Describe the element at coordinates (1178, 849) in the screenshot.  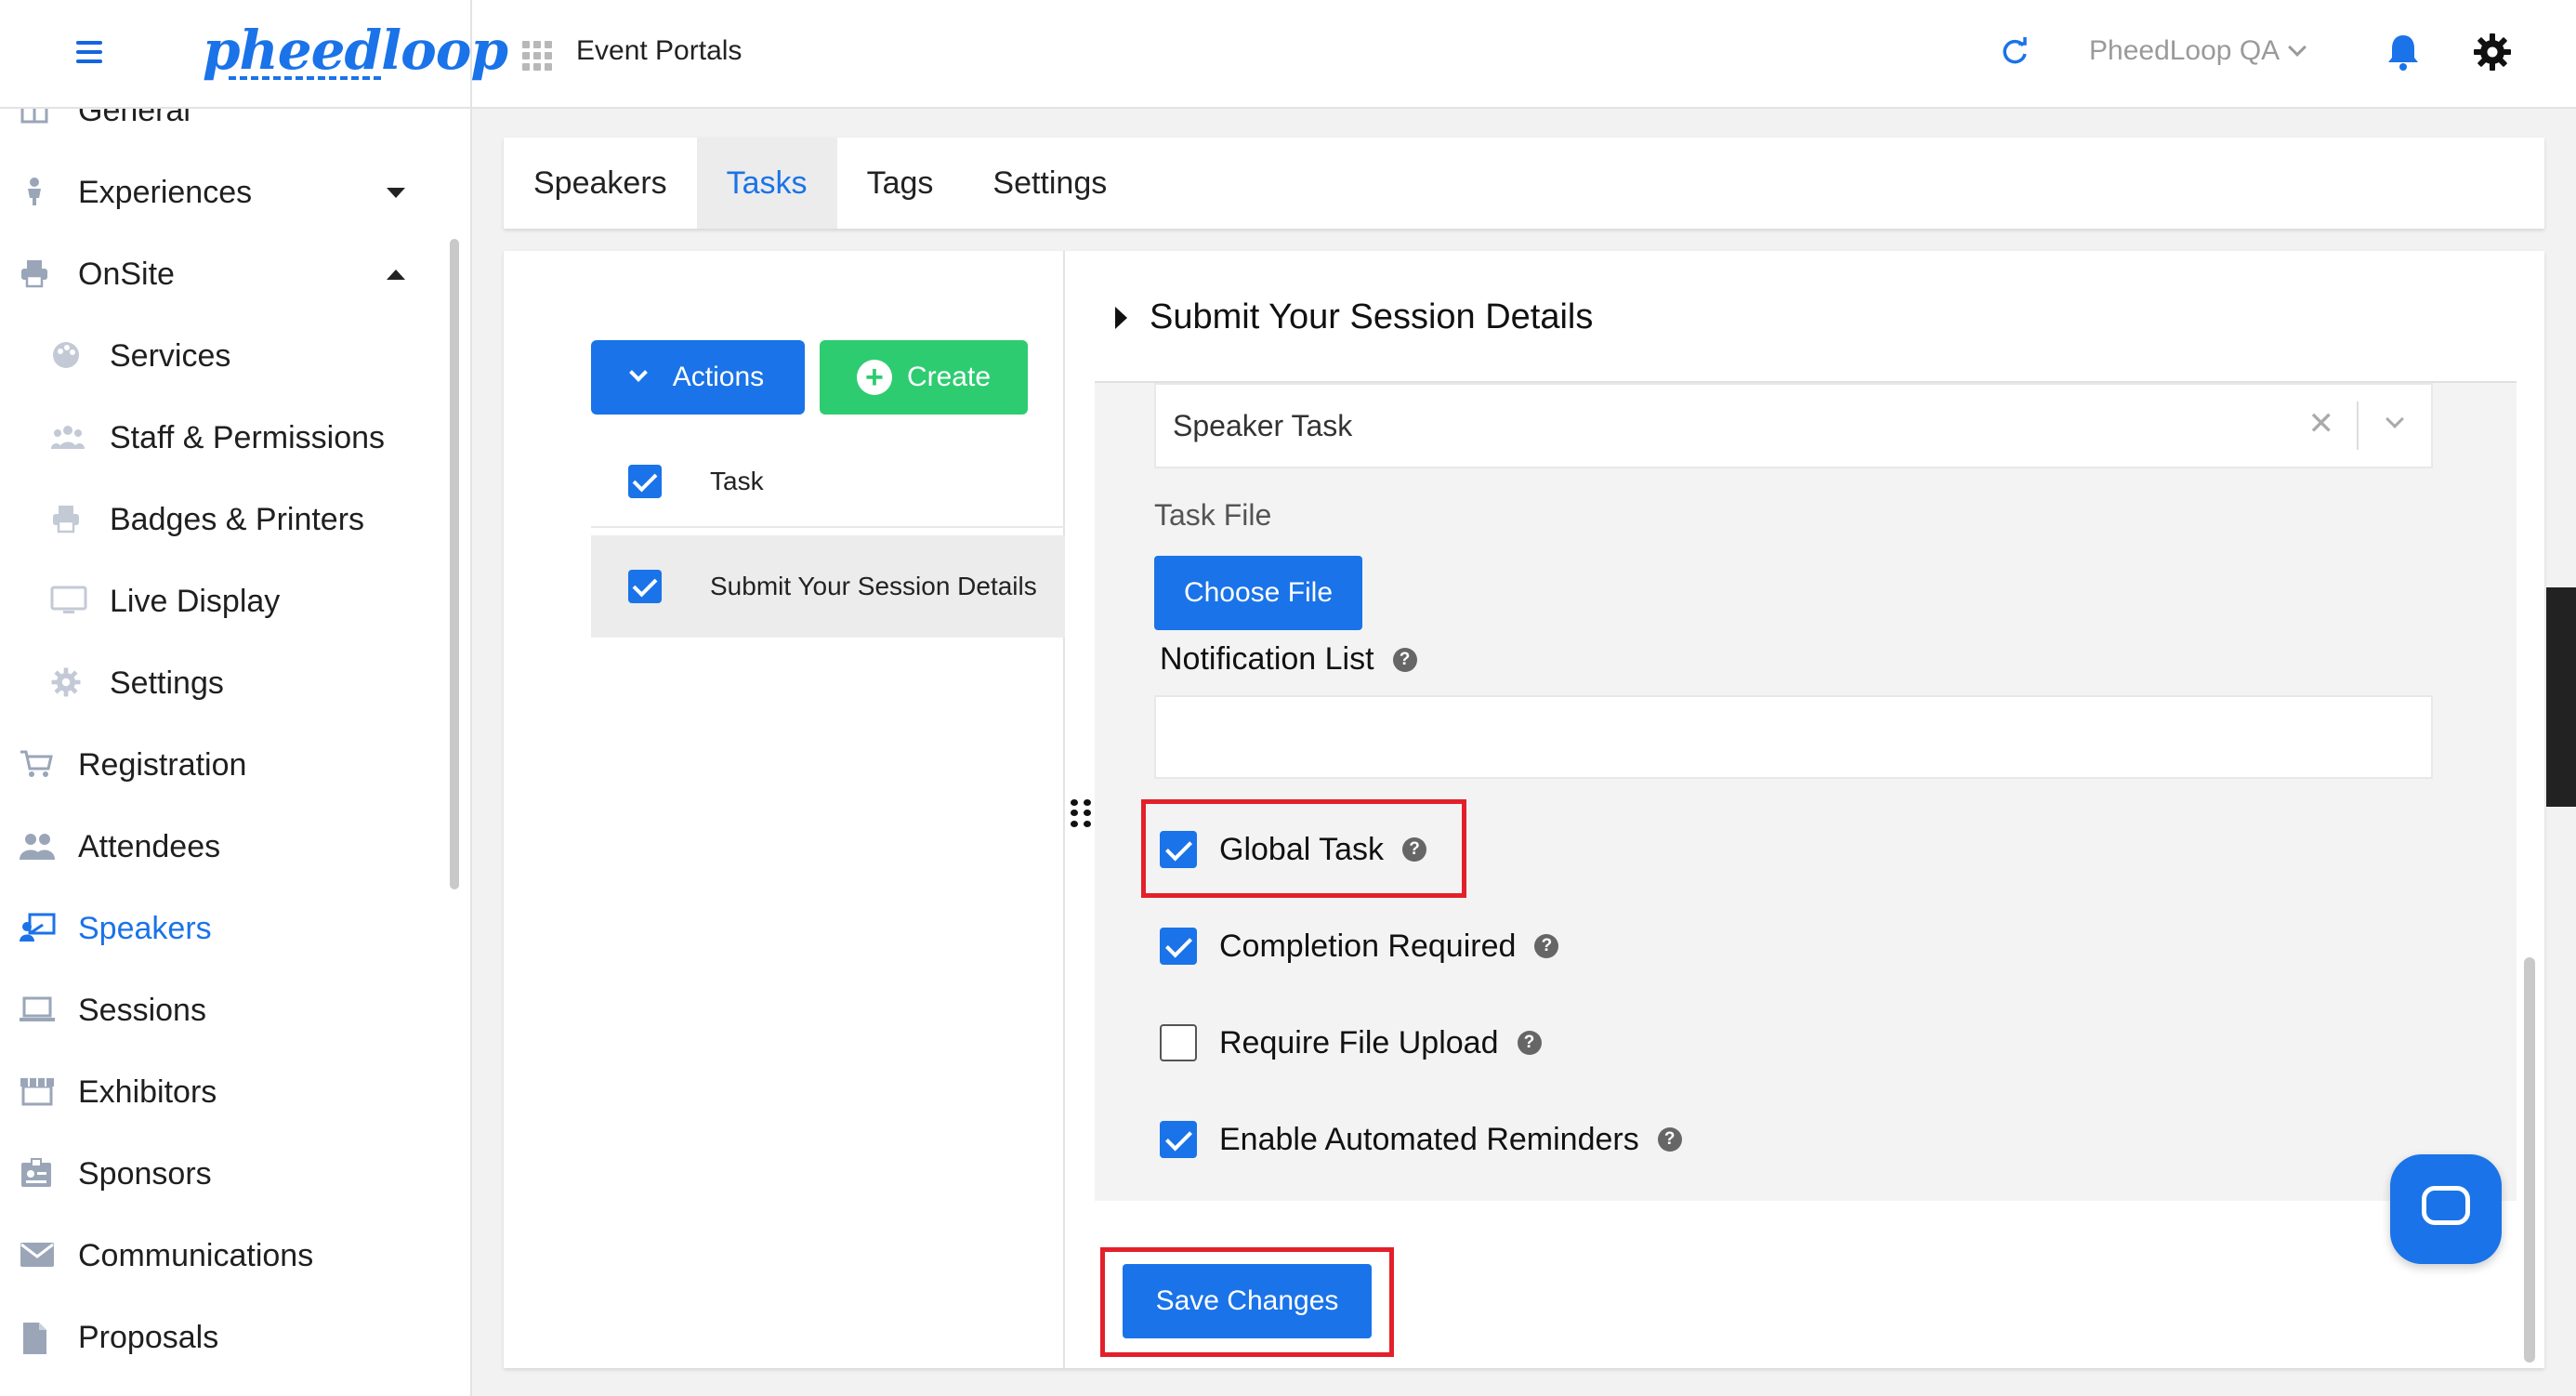
I see `global-task-checkbox` at that location.